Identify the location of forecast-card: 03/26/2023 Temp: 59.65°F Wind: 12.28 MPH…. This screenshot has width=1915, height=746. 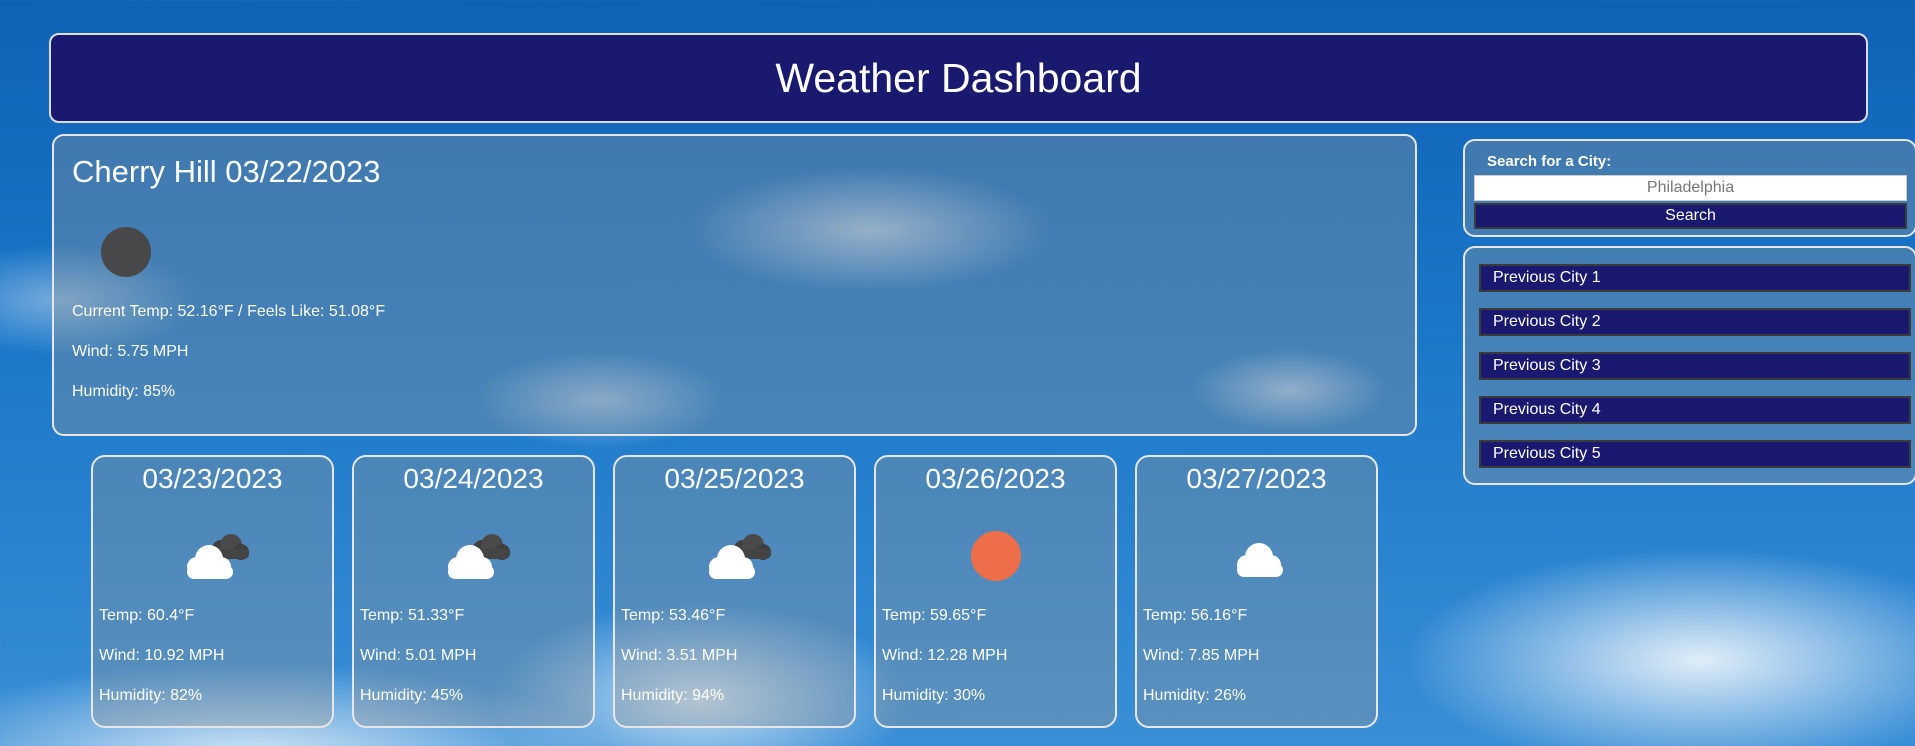
(995, 591).